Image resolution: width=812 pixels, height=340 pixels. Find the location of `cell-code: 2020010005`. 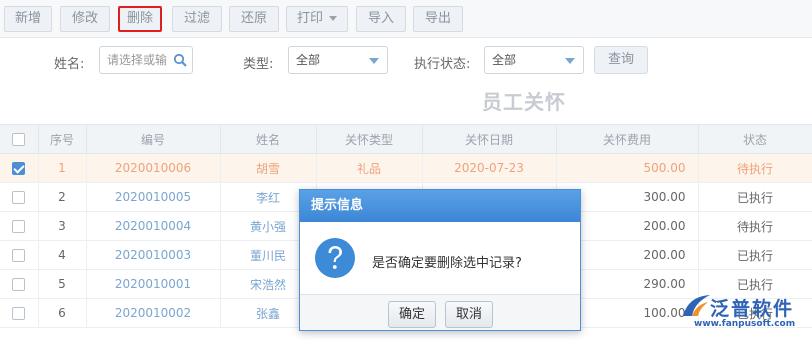

cell-code: 2020010005 is located at coordinates (153, 197).